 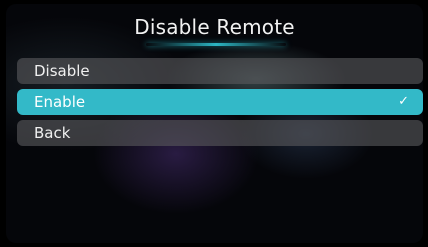 I want to click on menu-item-enable: Enable ✓, so click(x=220, y=102).